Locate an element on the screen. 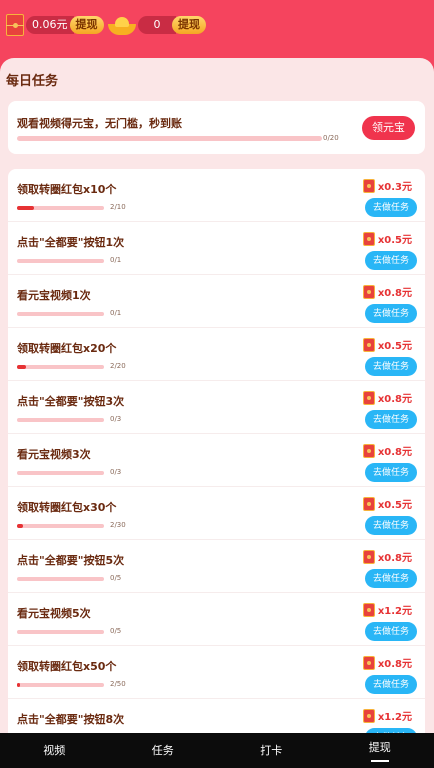 The width and height of the screenshot is (434, 768). task-row: 点击"全都要"按钮3次 0/3 x0.8元去做任务 is located at coordinates (216, 407).